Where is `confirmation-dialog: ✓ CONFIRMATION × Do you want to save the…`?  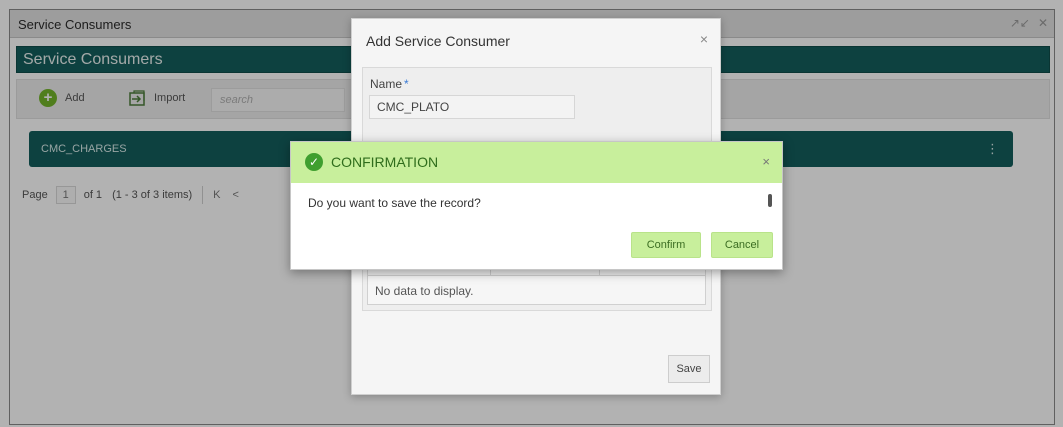 confirmation-dialog: ✓ CONFIRMATION × Do you want to save the… is located at coordinates (536, 205).